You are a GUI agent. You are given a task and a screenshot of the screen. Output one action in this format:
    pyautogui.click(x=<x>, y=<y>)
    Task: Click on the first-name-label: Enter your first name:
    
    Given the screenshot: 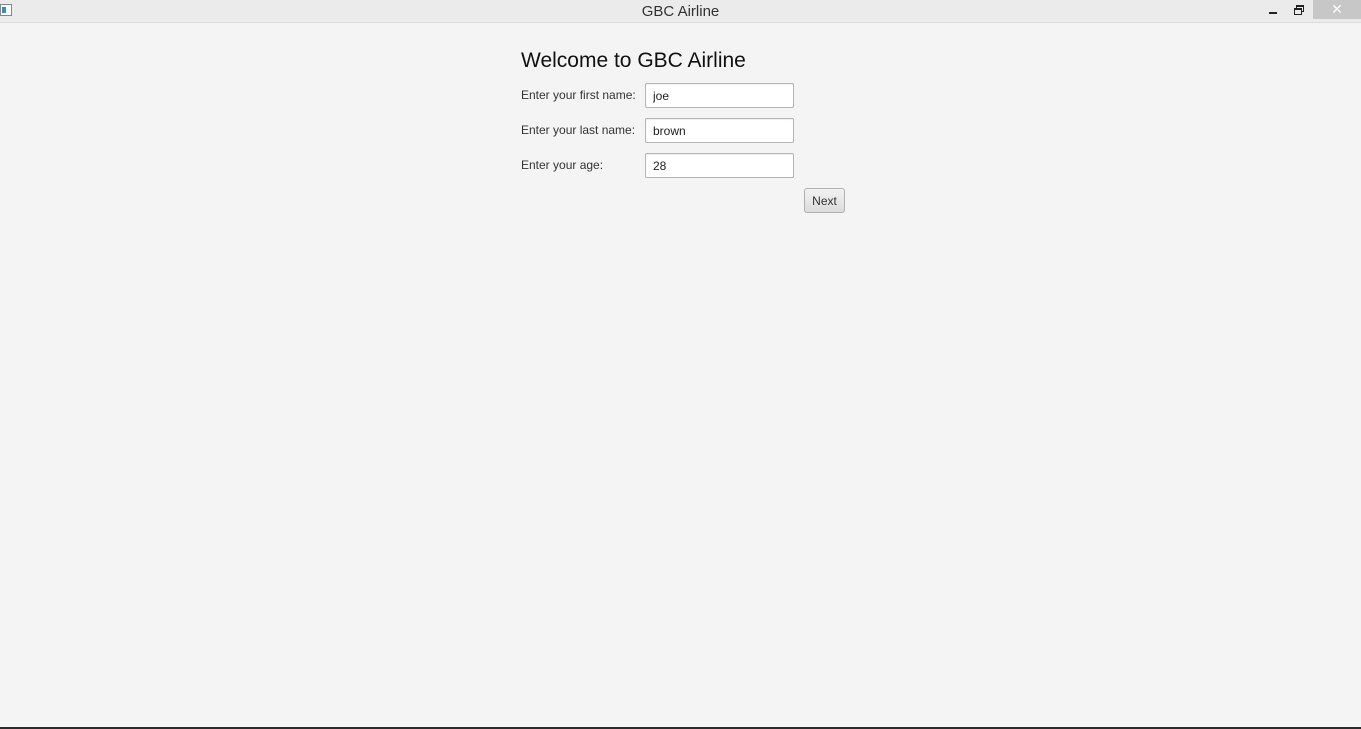 What is the action you would take?
    pyautogui.click(x=578, y=95)
    